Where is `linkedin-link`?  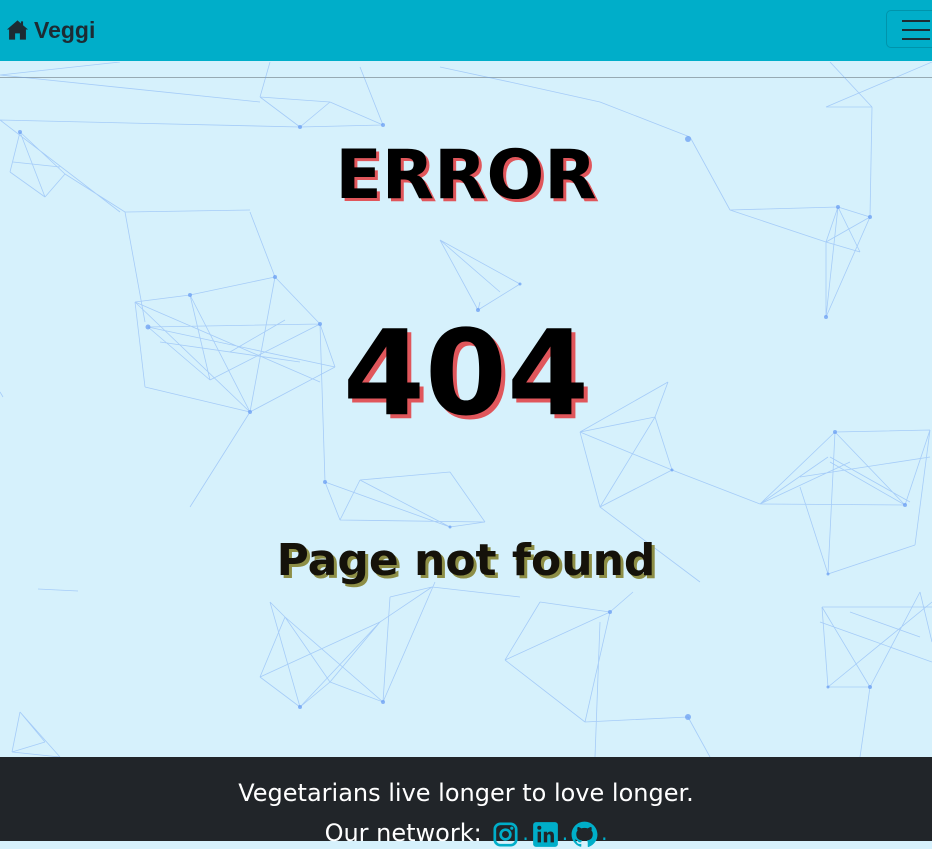
linkedin-link is located at coordinates (545, 834).